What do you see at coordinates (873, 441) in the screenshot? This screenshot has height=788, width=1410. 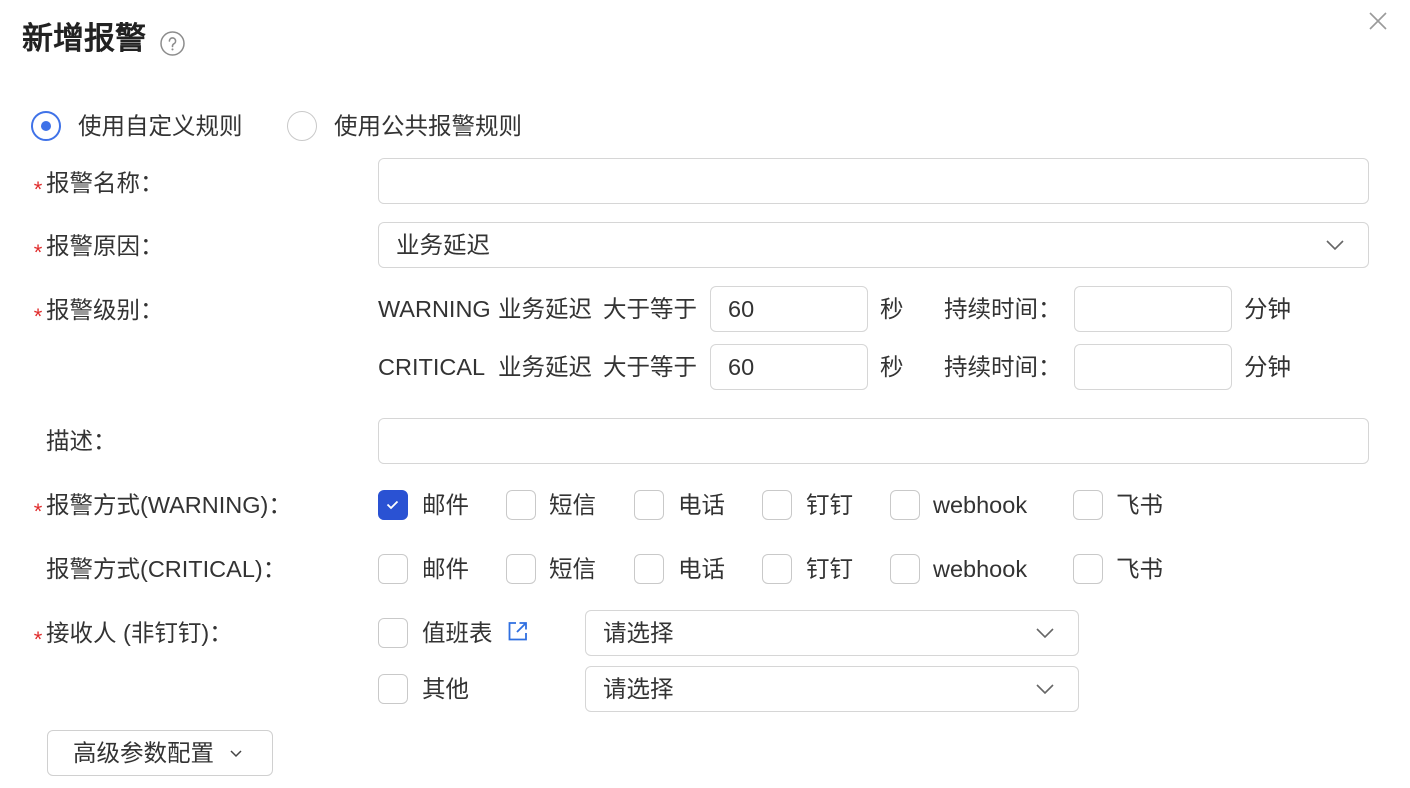 I see `description-input` at bounding box center [873, 441].